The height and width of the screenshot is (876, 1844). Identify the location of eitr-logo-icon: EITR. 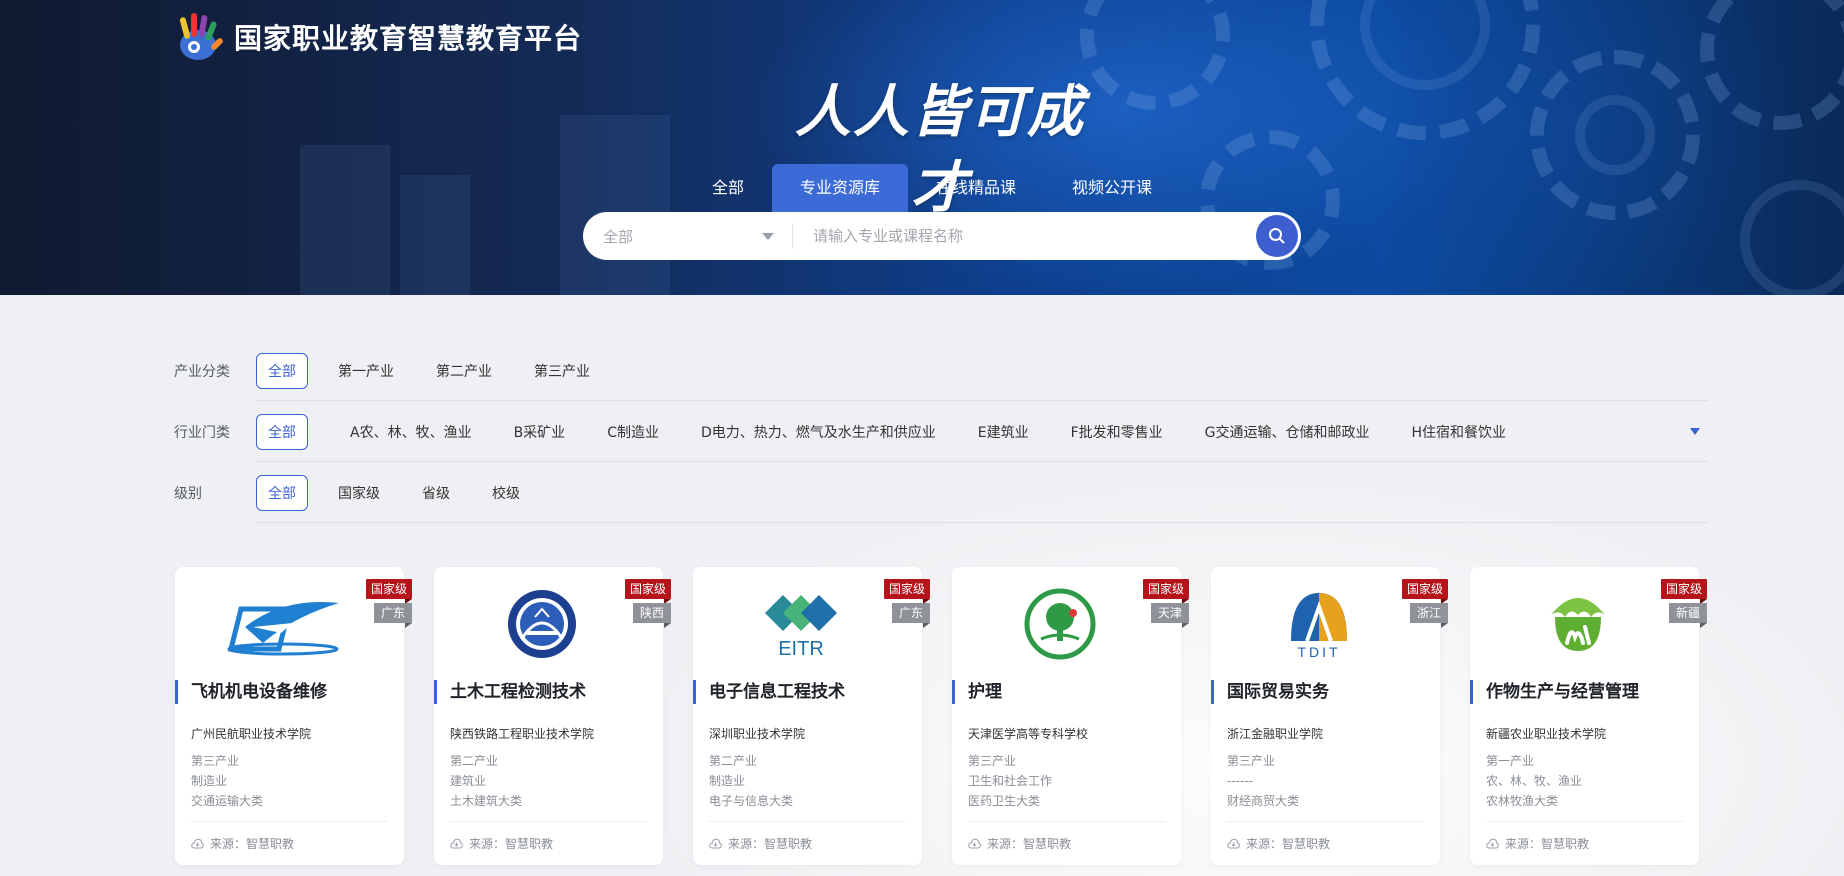
(801, 624).